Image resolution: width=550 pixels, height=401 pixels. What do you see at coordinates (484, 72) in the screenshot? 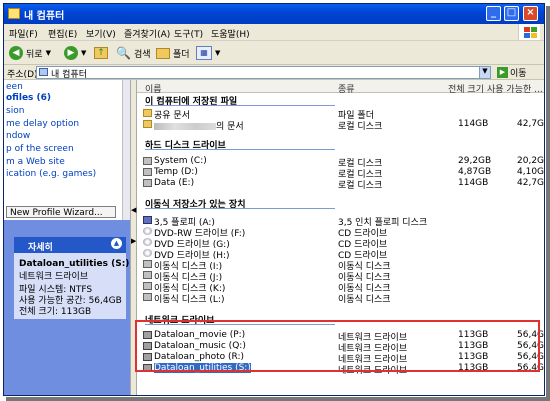
I see `address-dropdown-icon: ▼` at bounding box center [484, 72].